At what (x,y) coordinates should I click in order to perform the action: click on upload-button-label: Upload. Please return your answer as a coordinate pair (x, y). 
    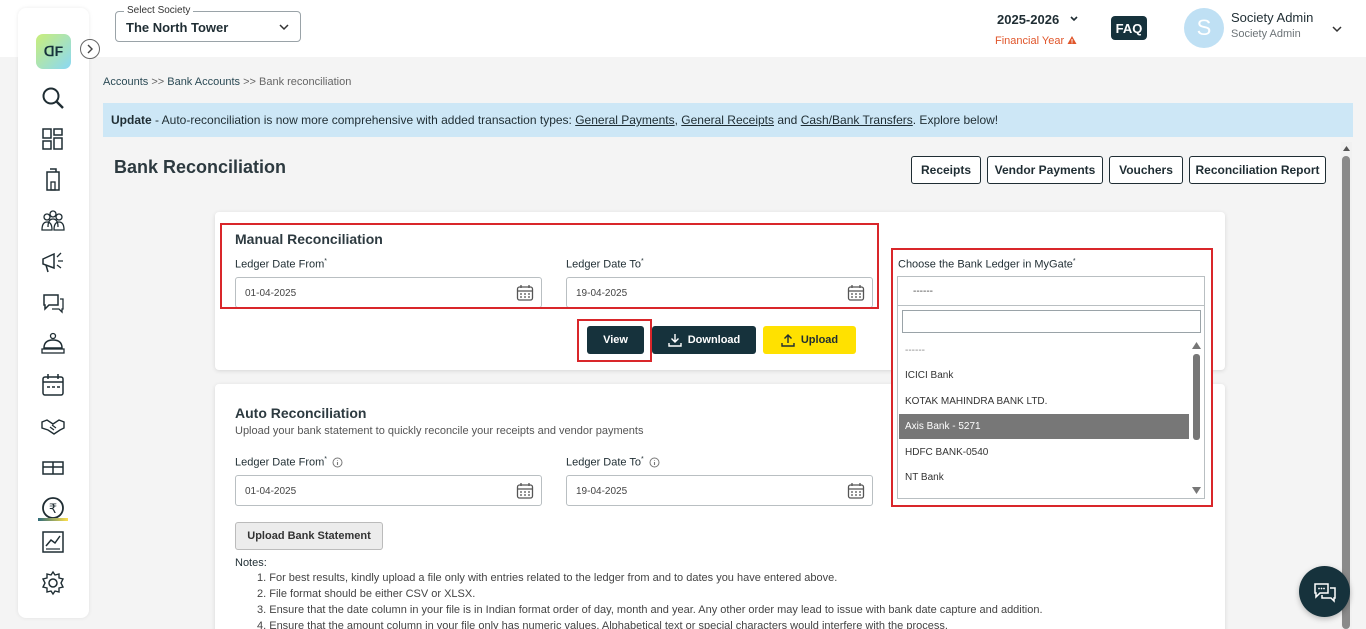
    Looking at the image, I should click on (819, 340).